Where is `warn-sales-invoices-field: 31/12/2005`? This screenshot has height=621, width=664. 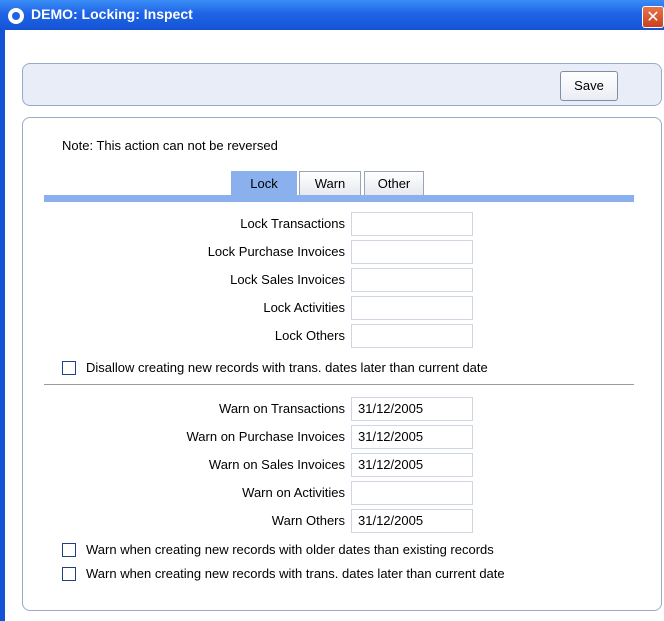 warn-sales-invoices-field: 31/12/2005 is located at coordinates (412, 465).